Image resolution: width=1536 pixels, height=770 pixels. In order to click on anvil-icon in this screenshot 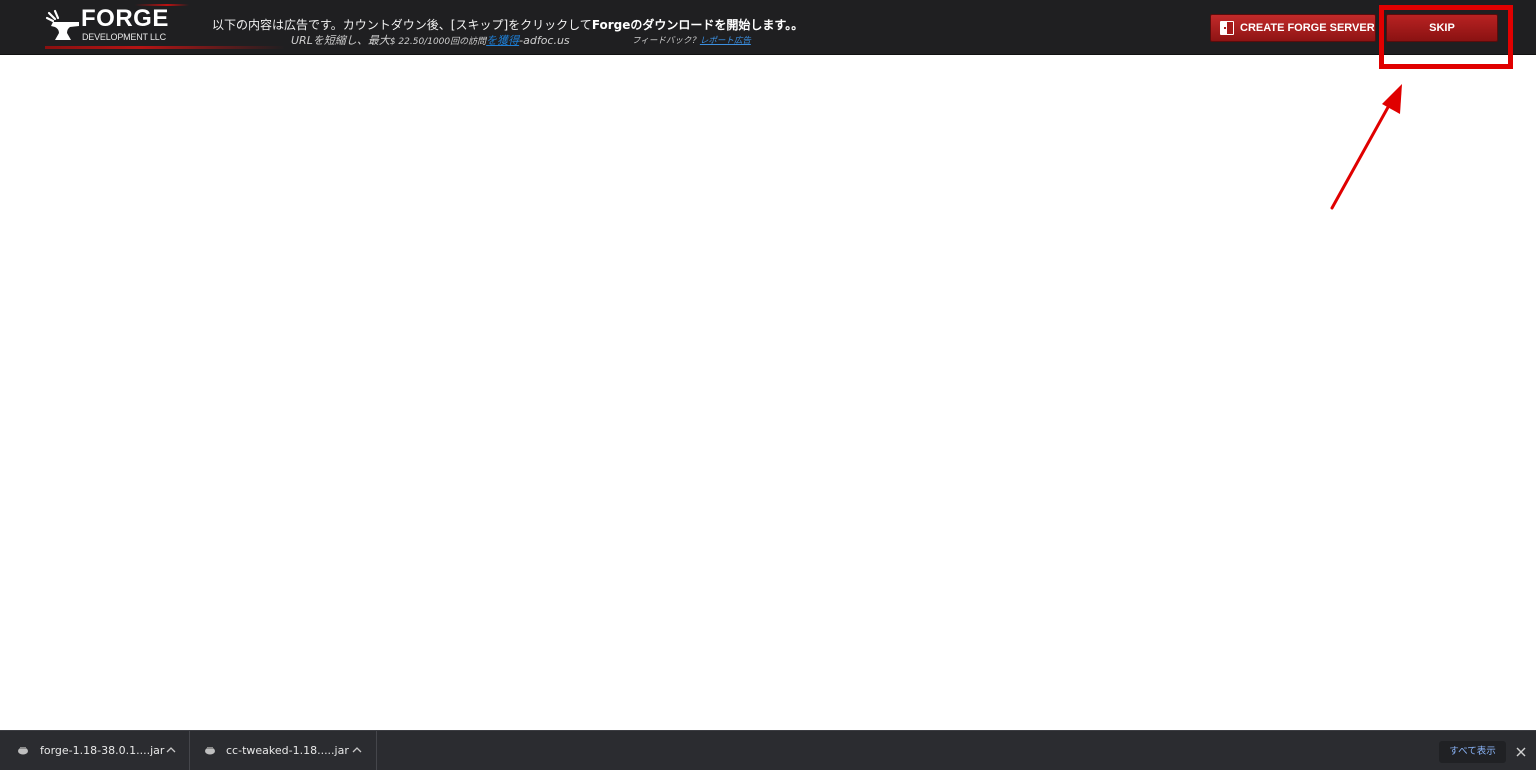, I will do `click(62, 24)`.